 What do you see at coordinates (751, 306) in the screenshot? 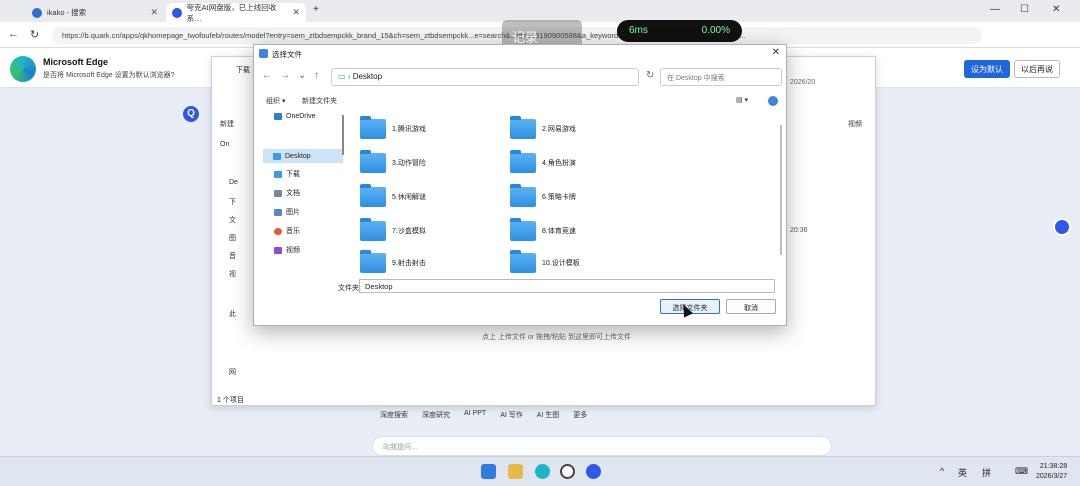
I see `cancel-button: 取消` at bounding box center [751, 306].